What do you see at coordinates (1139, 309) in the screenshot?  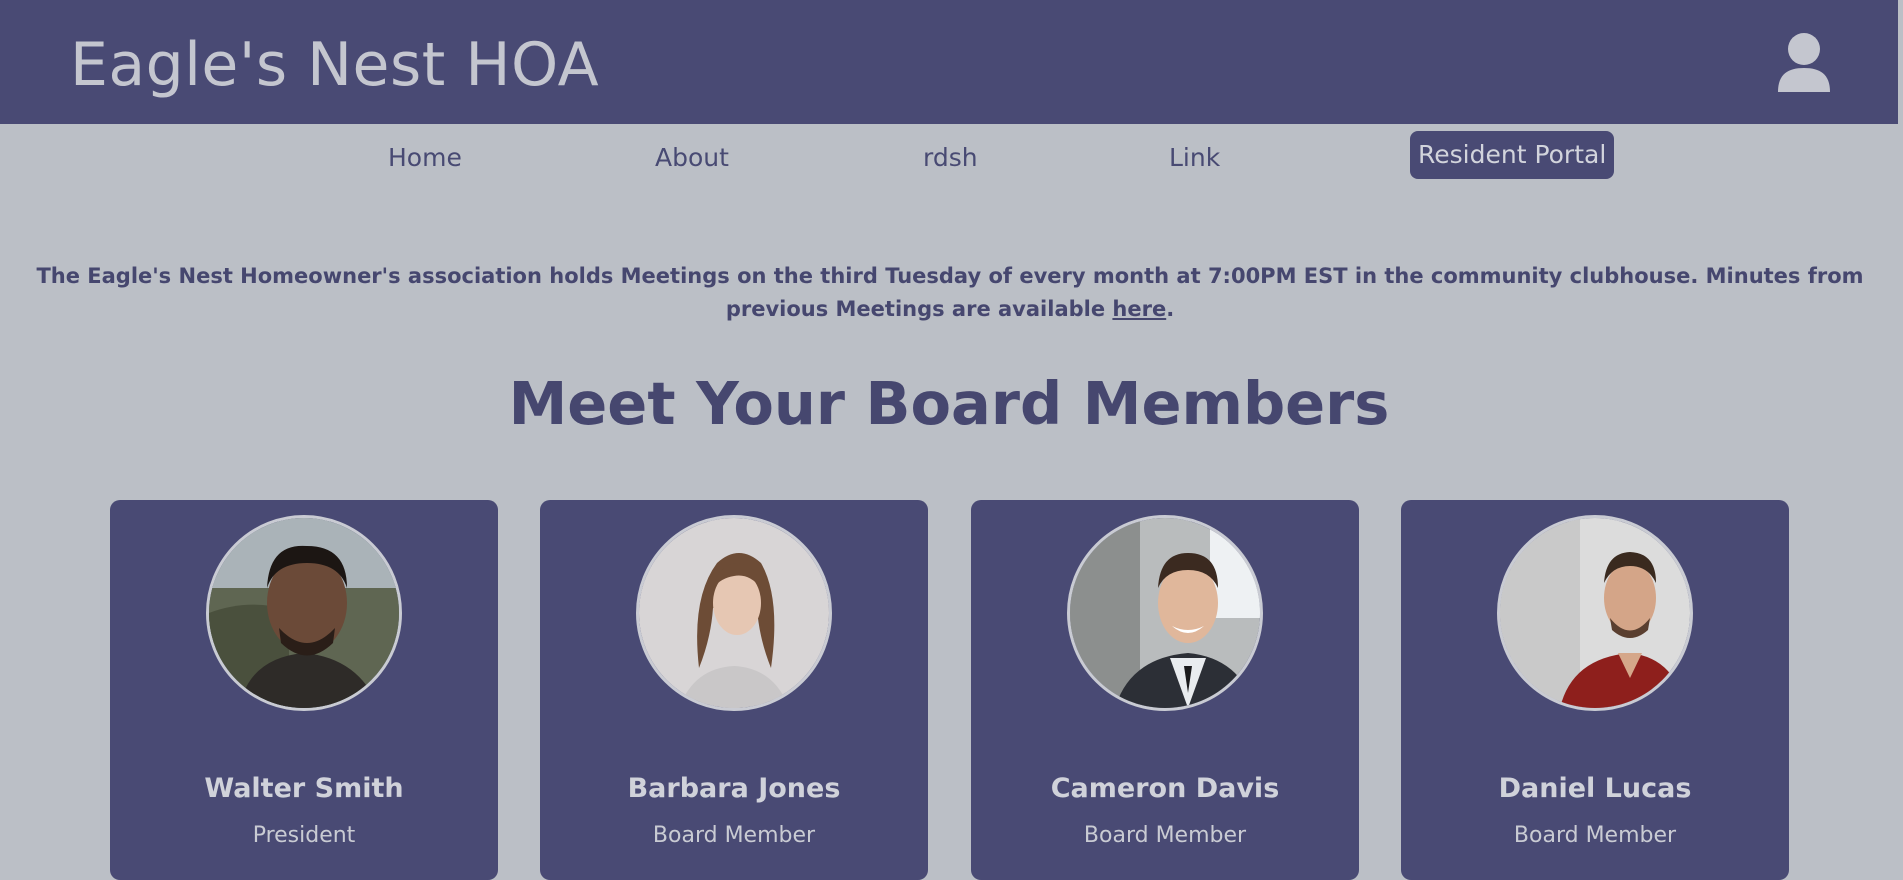 I see `minutes-link: here` at bounding box center [1139, 309].